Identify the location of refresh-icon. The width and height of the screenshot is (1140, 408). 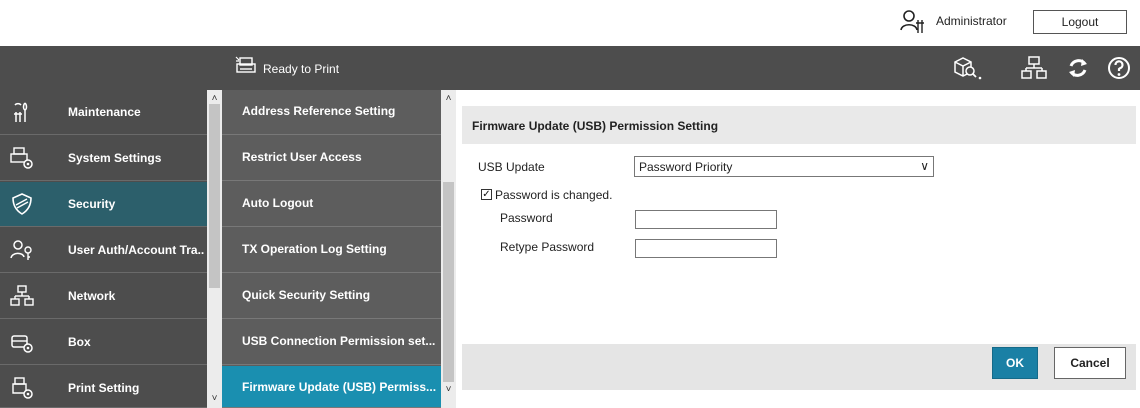
(1078, 68).